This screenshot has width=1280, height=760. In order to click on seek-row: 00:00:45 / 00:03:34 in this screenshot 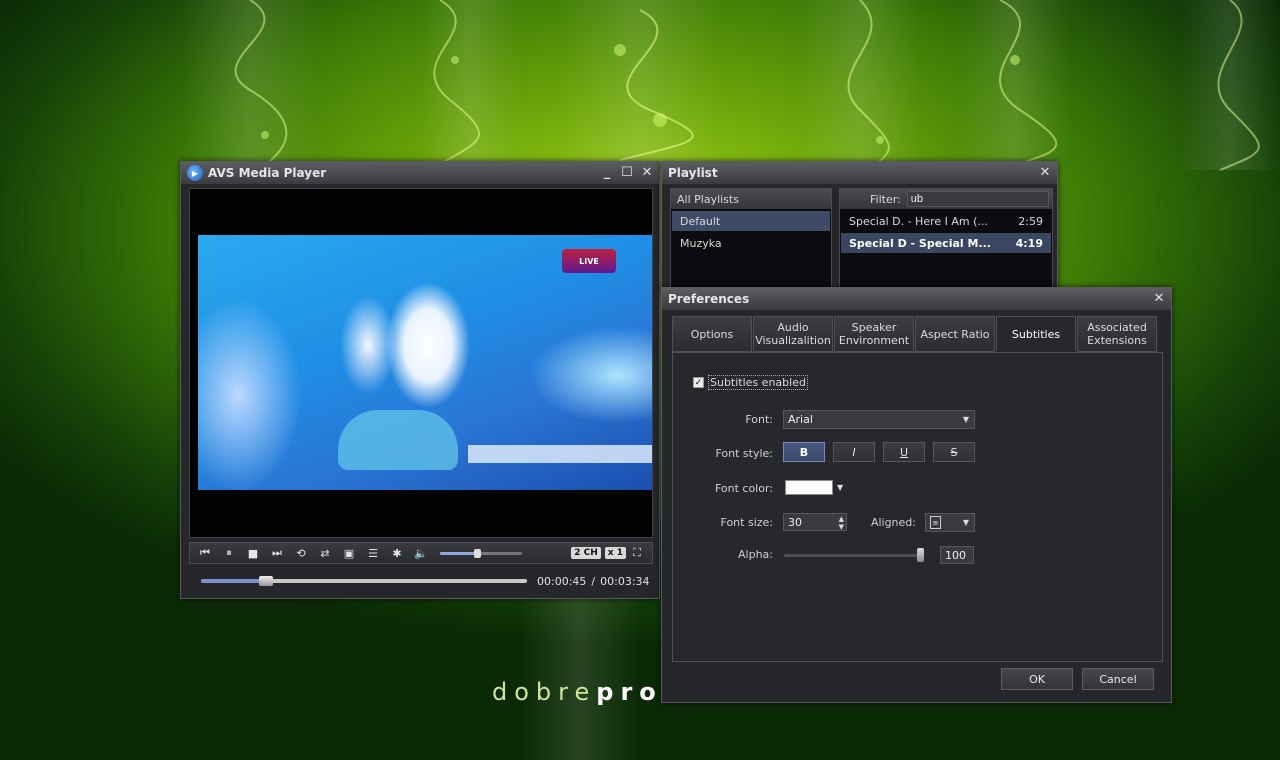, I will do `click(421, 581)`.